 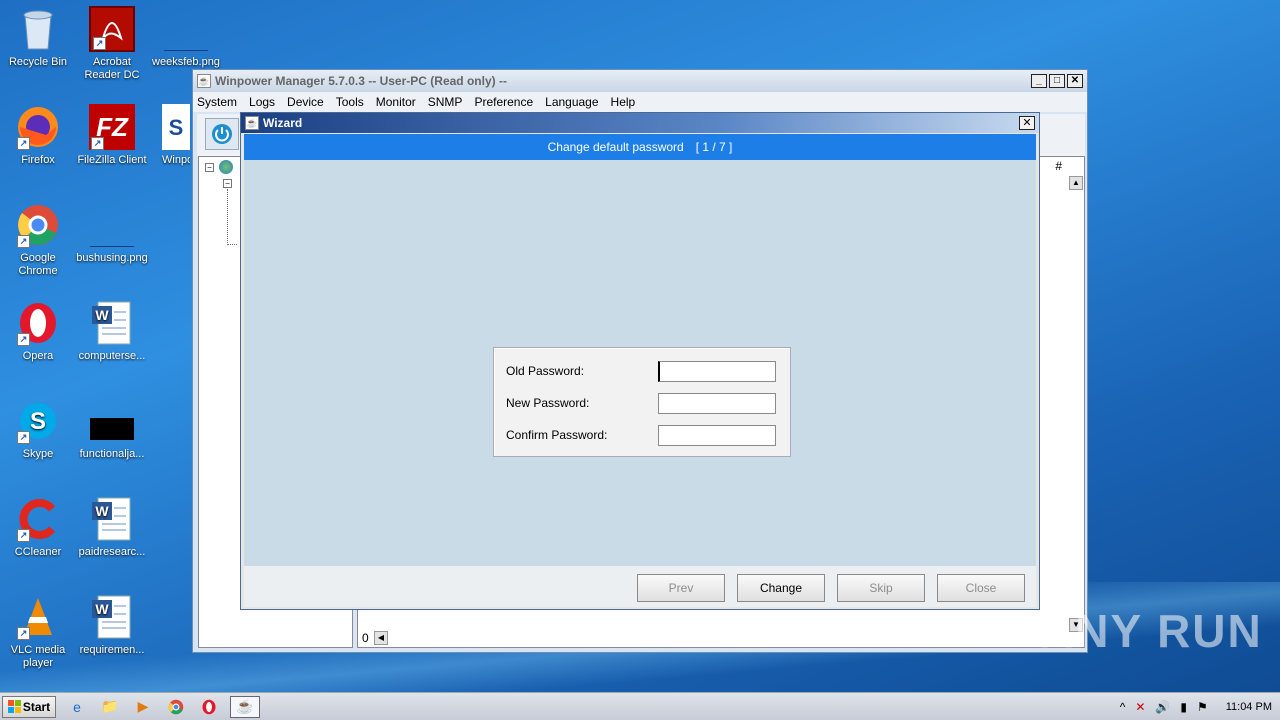 I want to click on menu-help: Help, so click(x=623, y=102).